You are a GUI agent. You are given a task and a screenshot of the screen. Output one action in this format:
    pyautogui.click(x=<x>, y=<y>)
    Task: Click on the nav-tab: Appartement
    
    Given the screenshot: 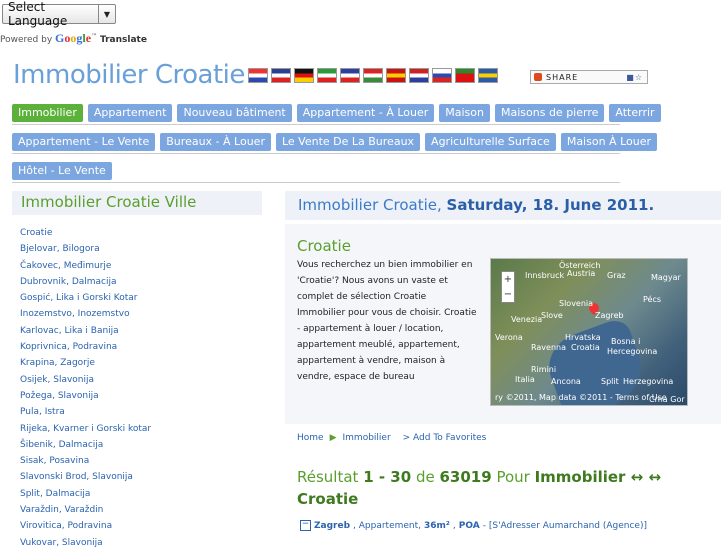 What is the action you would take?
    pyautogui.click(x=130, y=113)
    